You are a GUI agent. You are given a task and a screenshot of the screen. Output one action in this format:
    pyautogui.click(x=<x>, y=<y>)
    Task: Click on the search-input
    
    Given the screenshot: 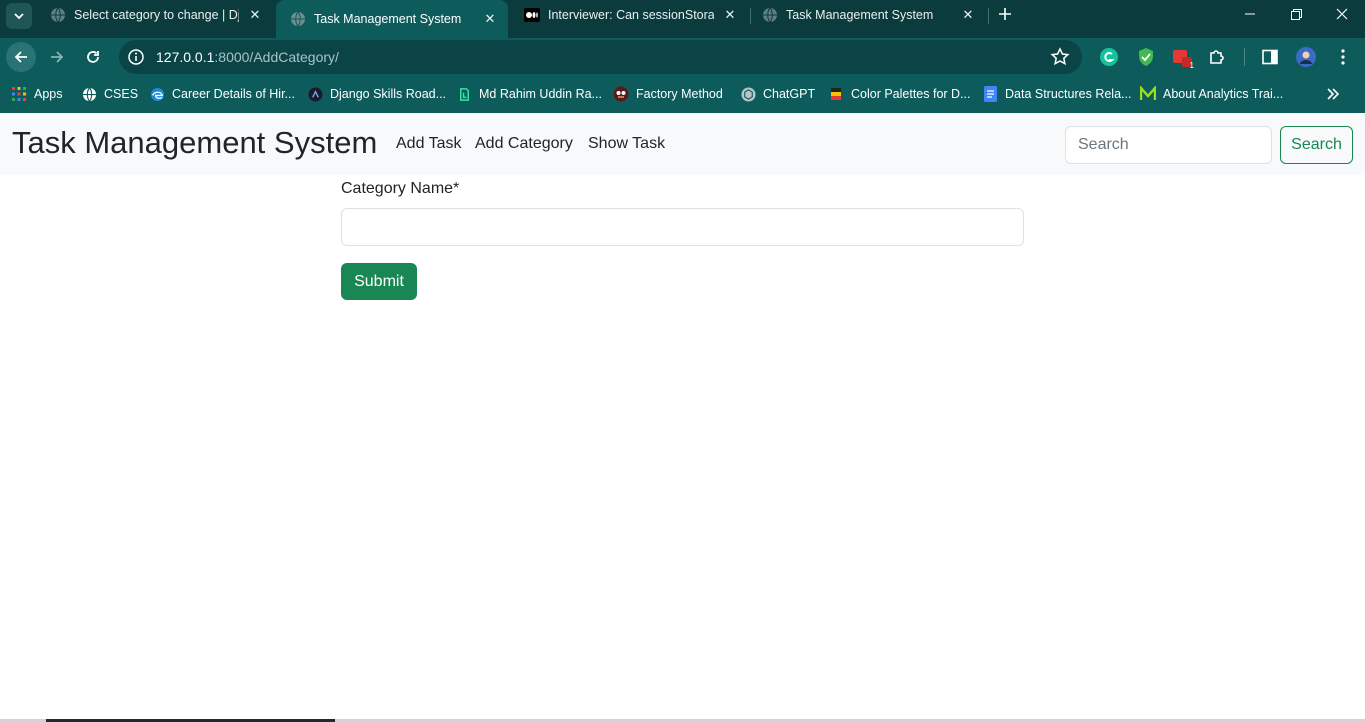 What is the action you would take?
    pyautogui.click(x=1168, y=145)
    